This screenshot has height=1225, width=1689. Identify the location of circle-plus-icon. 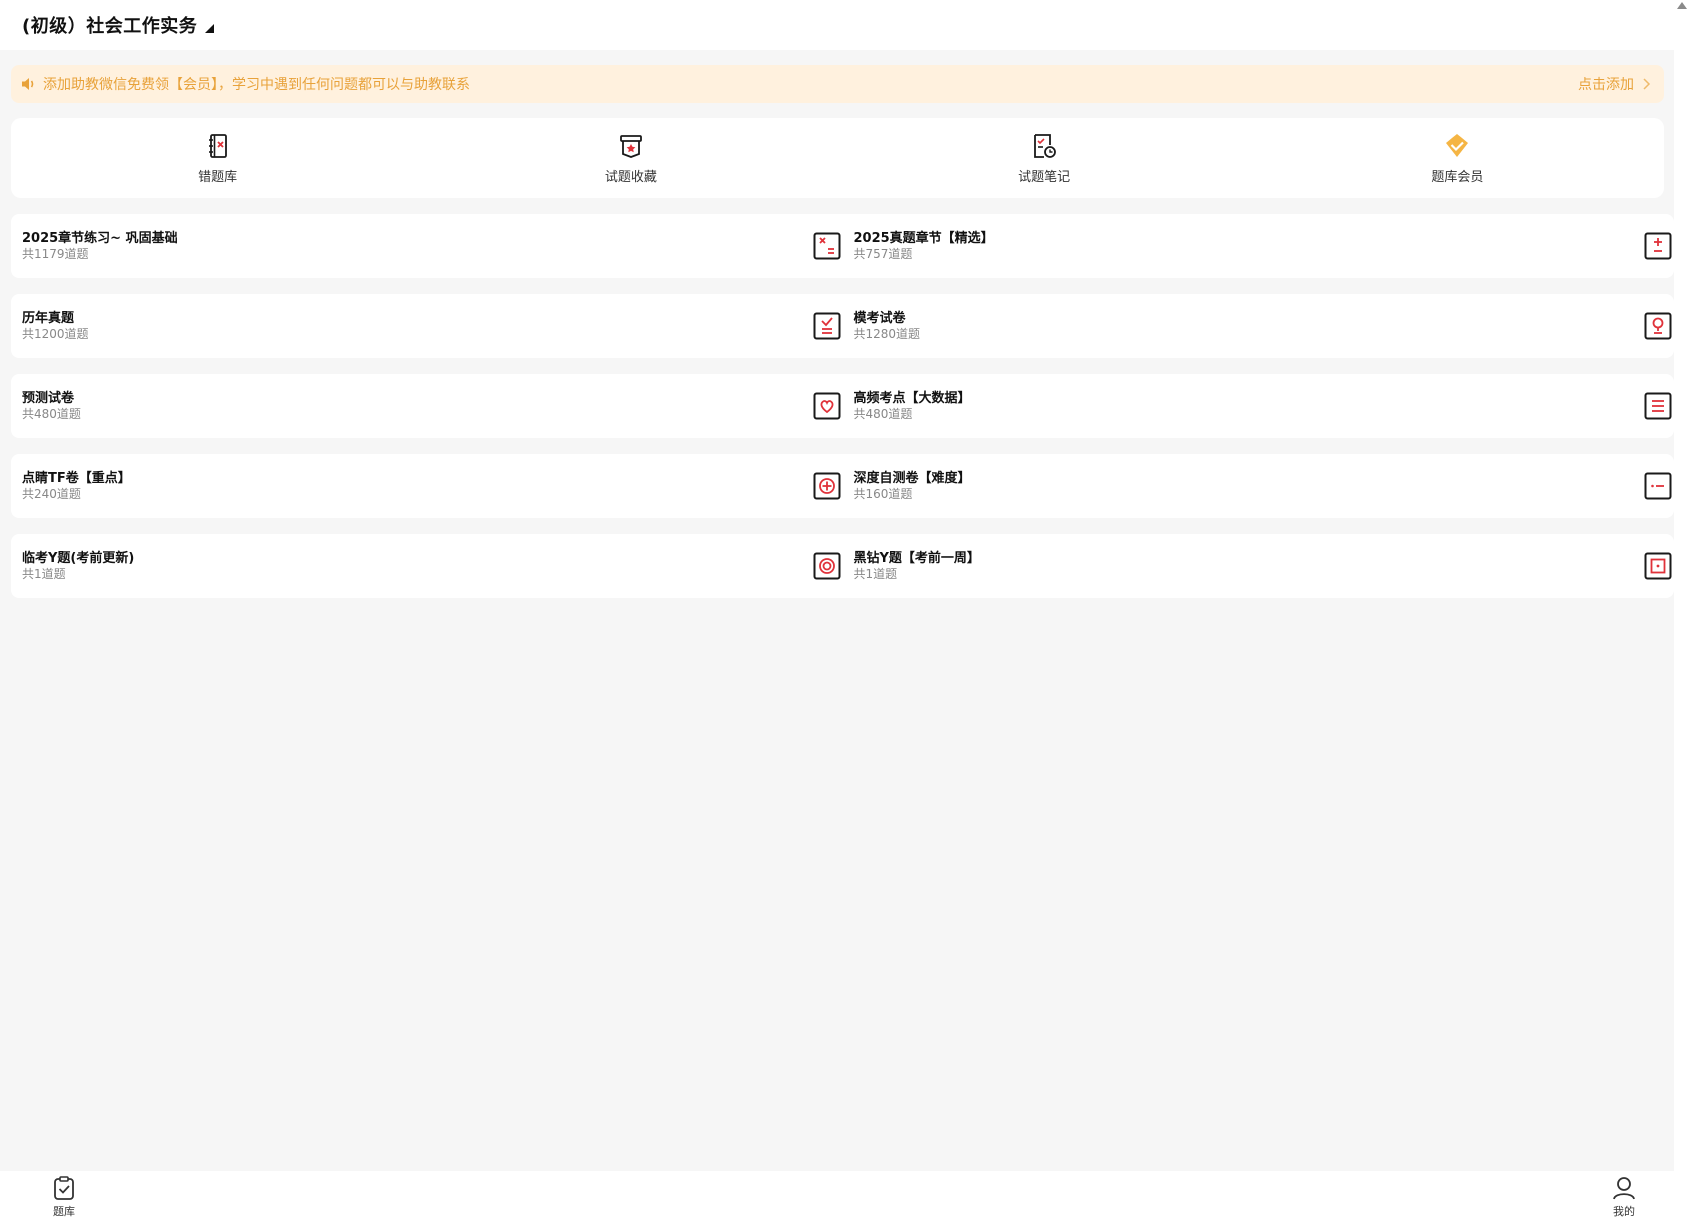
(826, 486).